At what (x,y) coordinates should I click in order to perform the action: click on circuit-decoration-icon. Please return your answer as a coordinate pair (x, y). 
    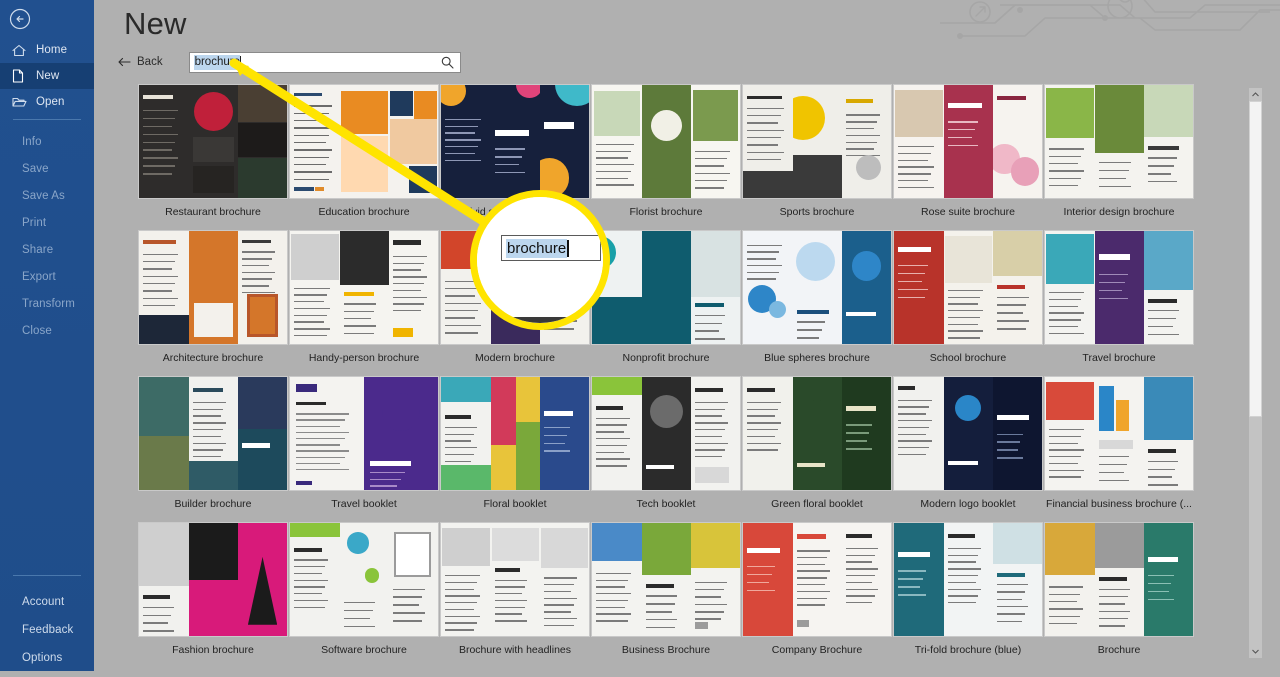
    Looking at the image, I should click on (1110, 19).